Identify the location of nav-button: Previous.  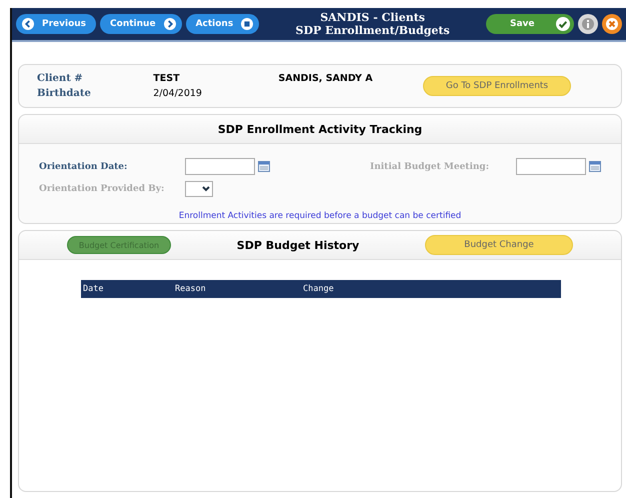
(56, 24).